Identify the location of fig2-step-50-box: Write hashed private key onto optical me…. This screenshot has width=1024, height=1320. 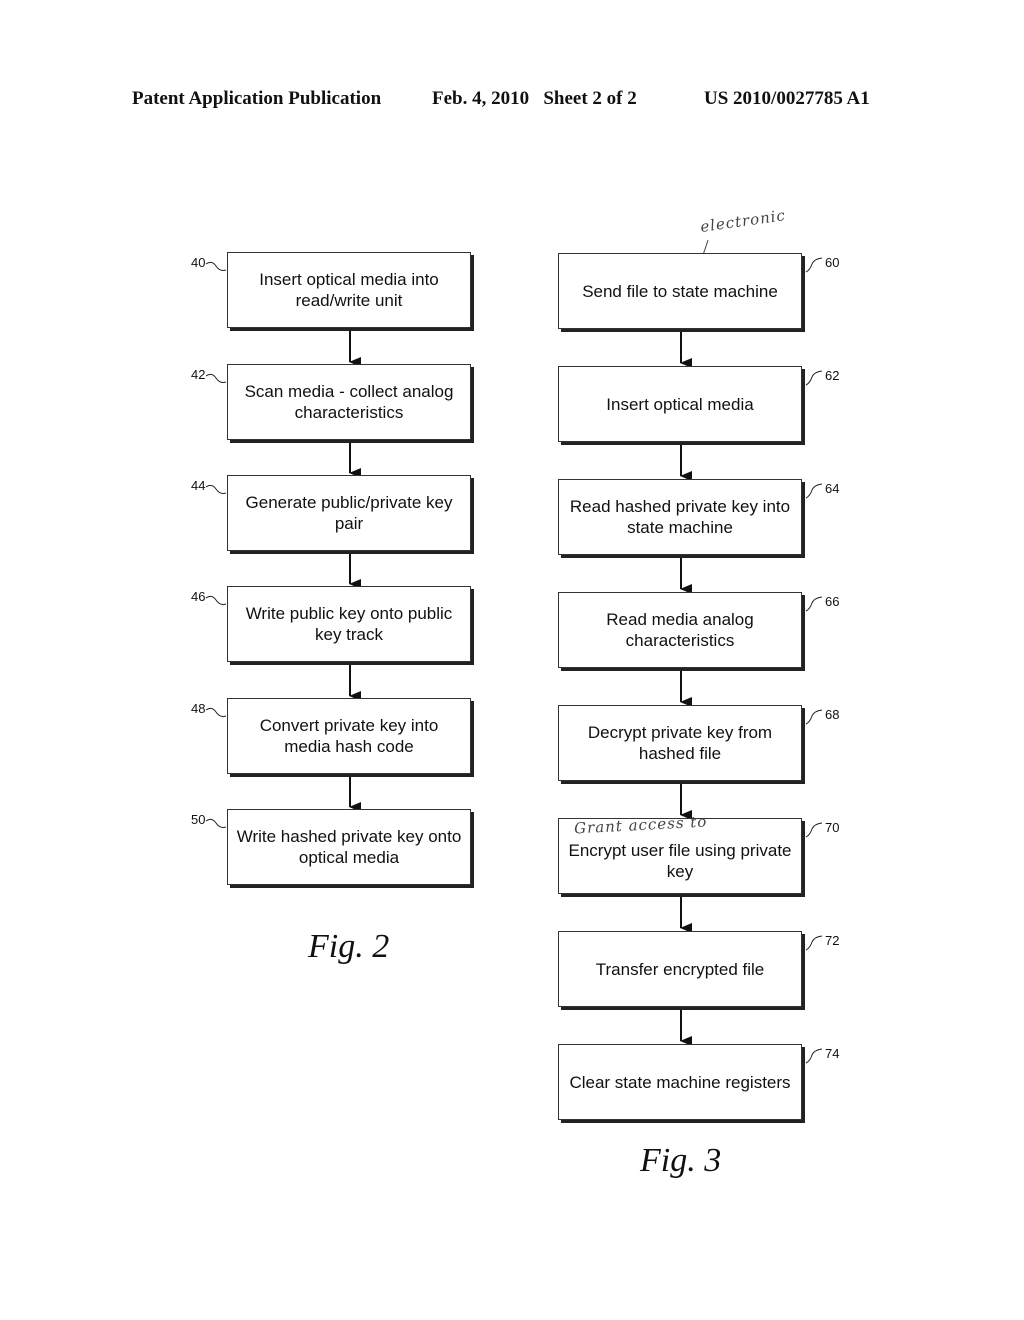
(349, 847).